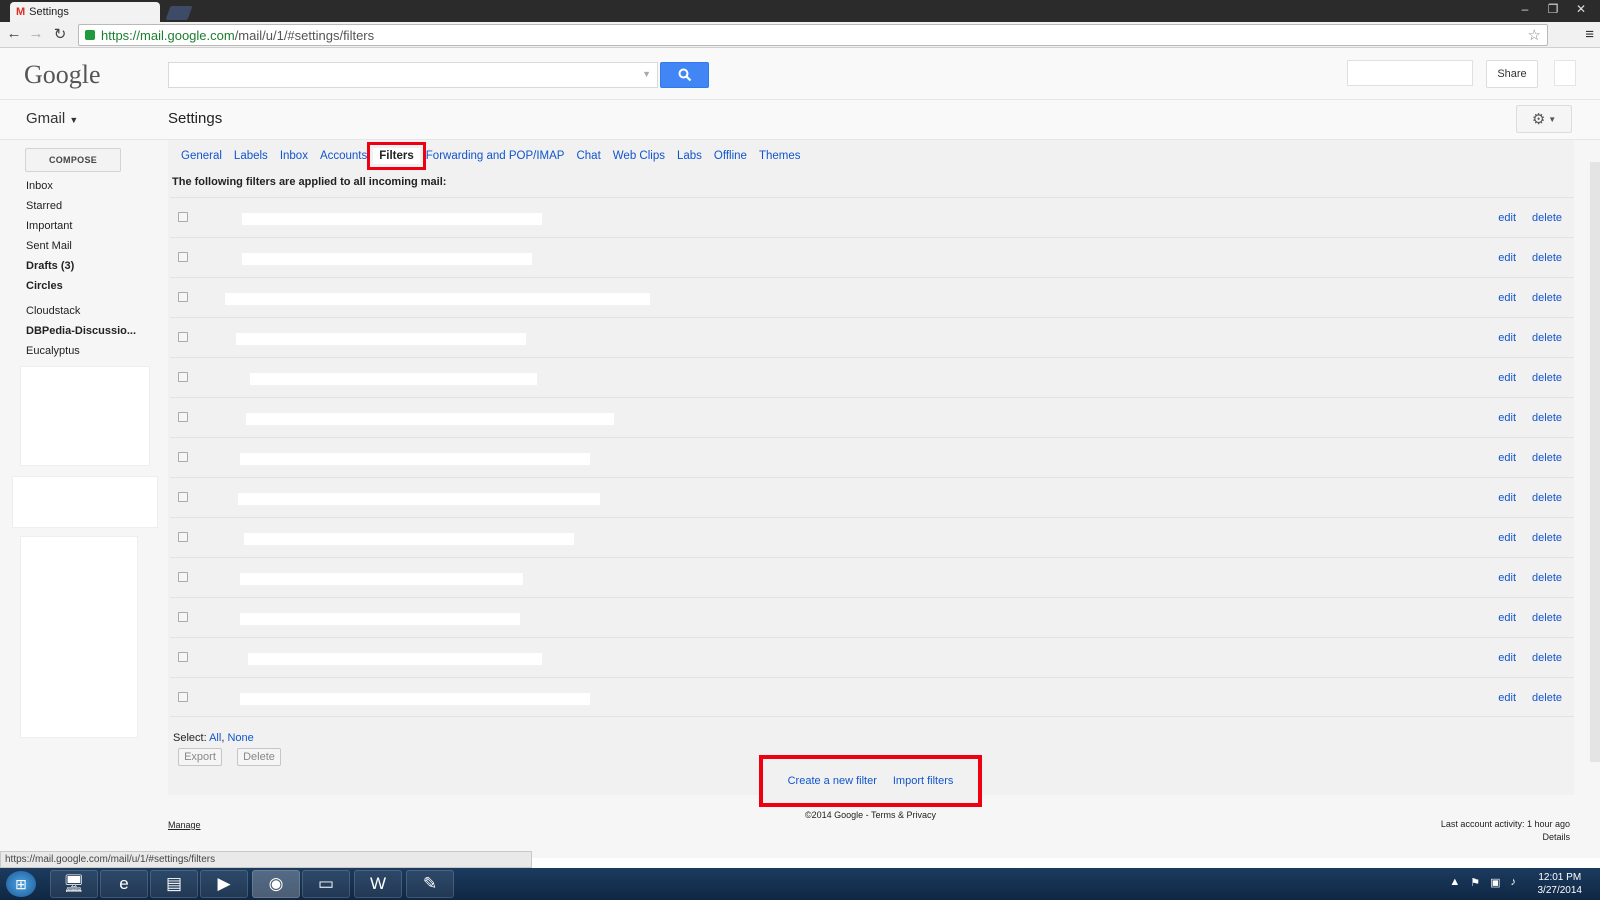  Describe the element at coordinates (91, 286) in the screenshot. I see `sidebar-item-circles: ▶Circles` at that location.